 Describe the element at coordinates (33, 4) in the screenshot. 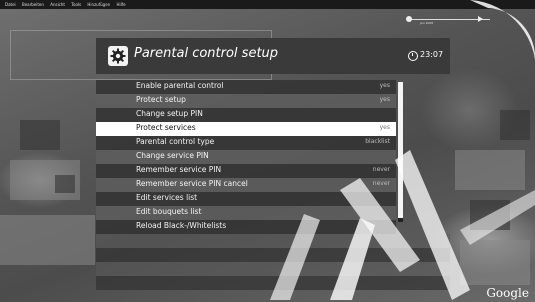

I see `menu-item: Bearbeiten` at that location.